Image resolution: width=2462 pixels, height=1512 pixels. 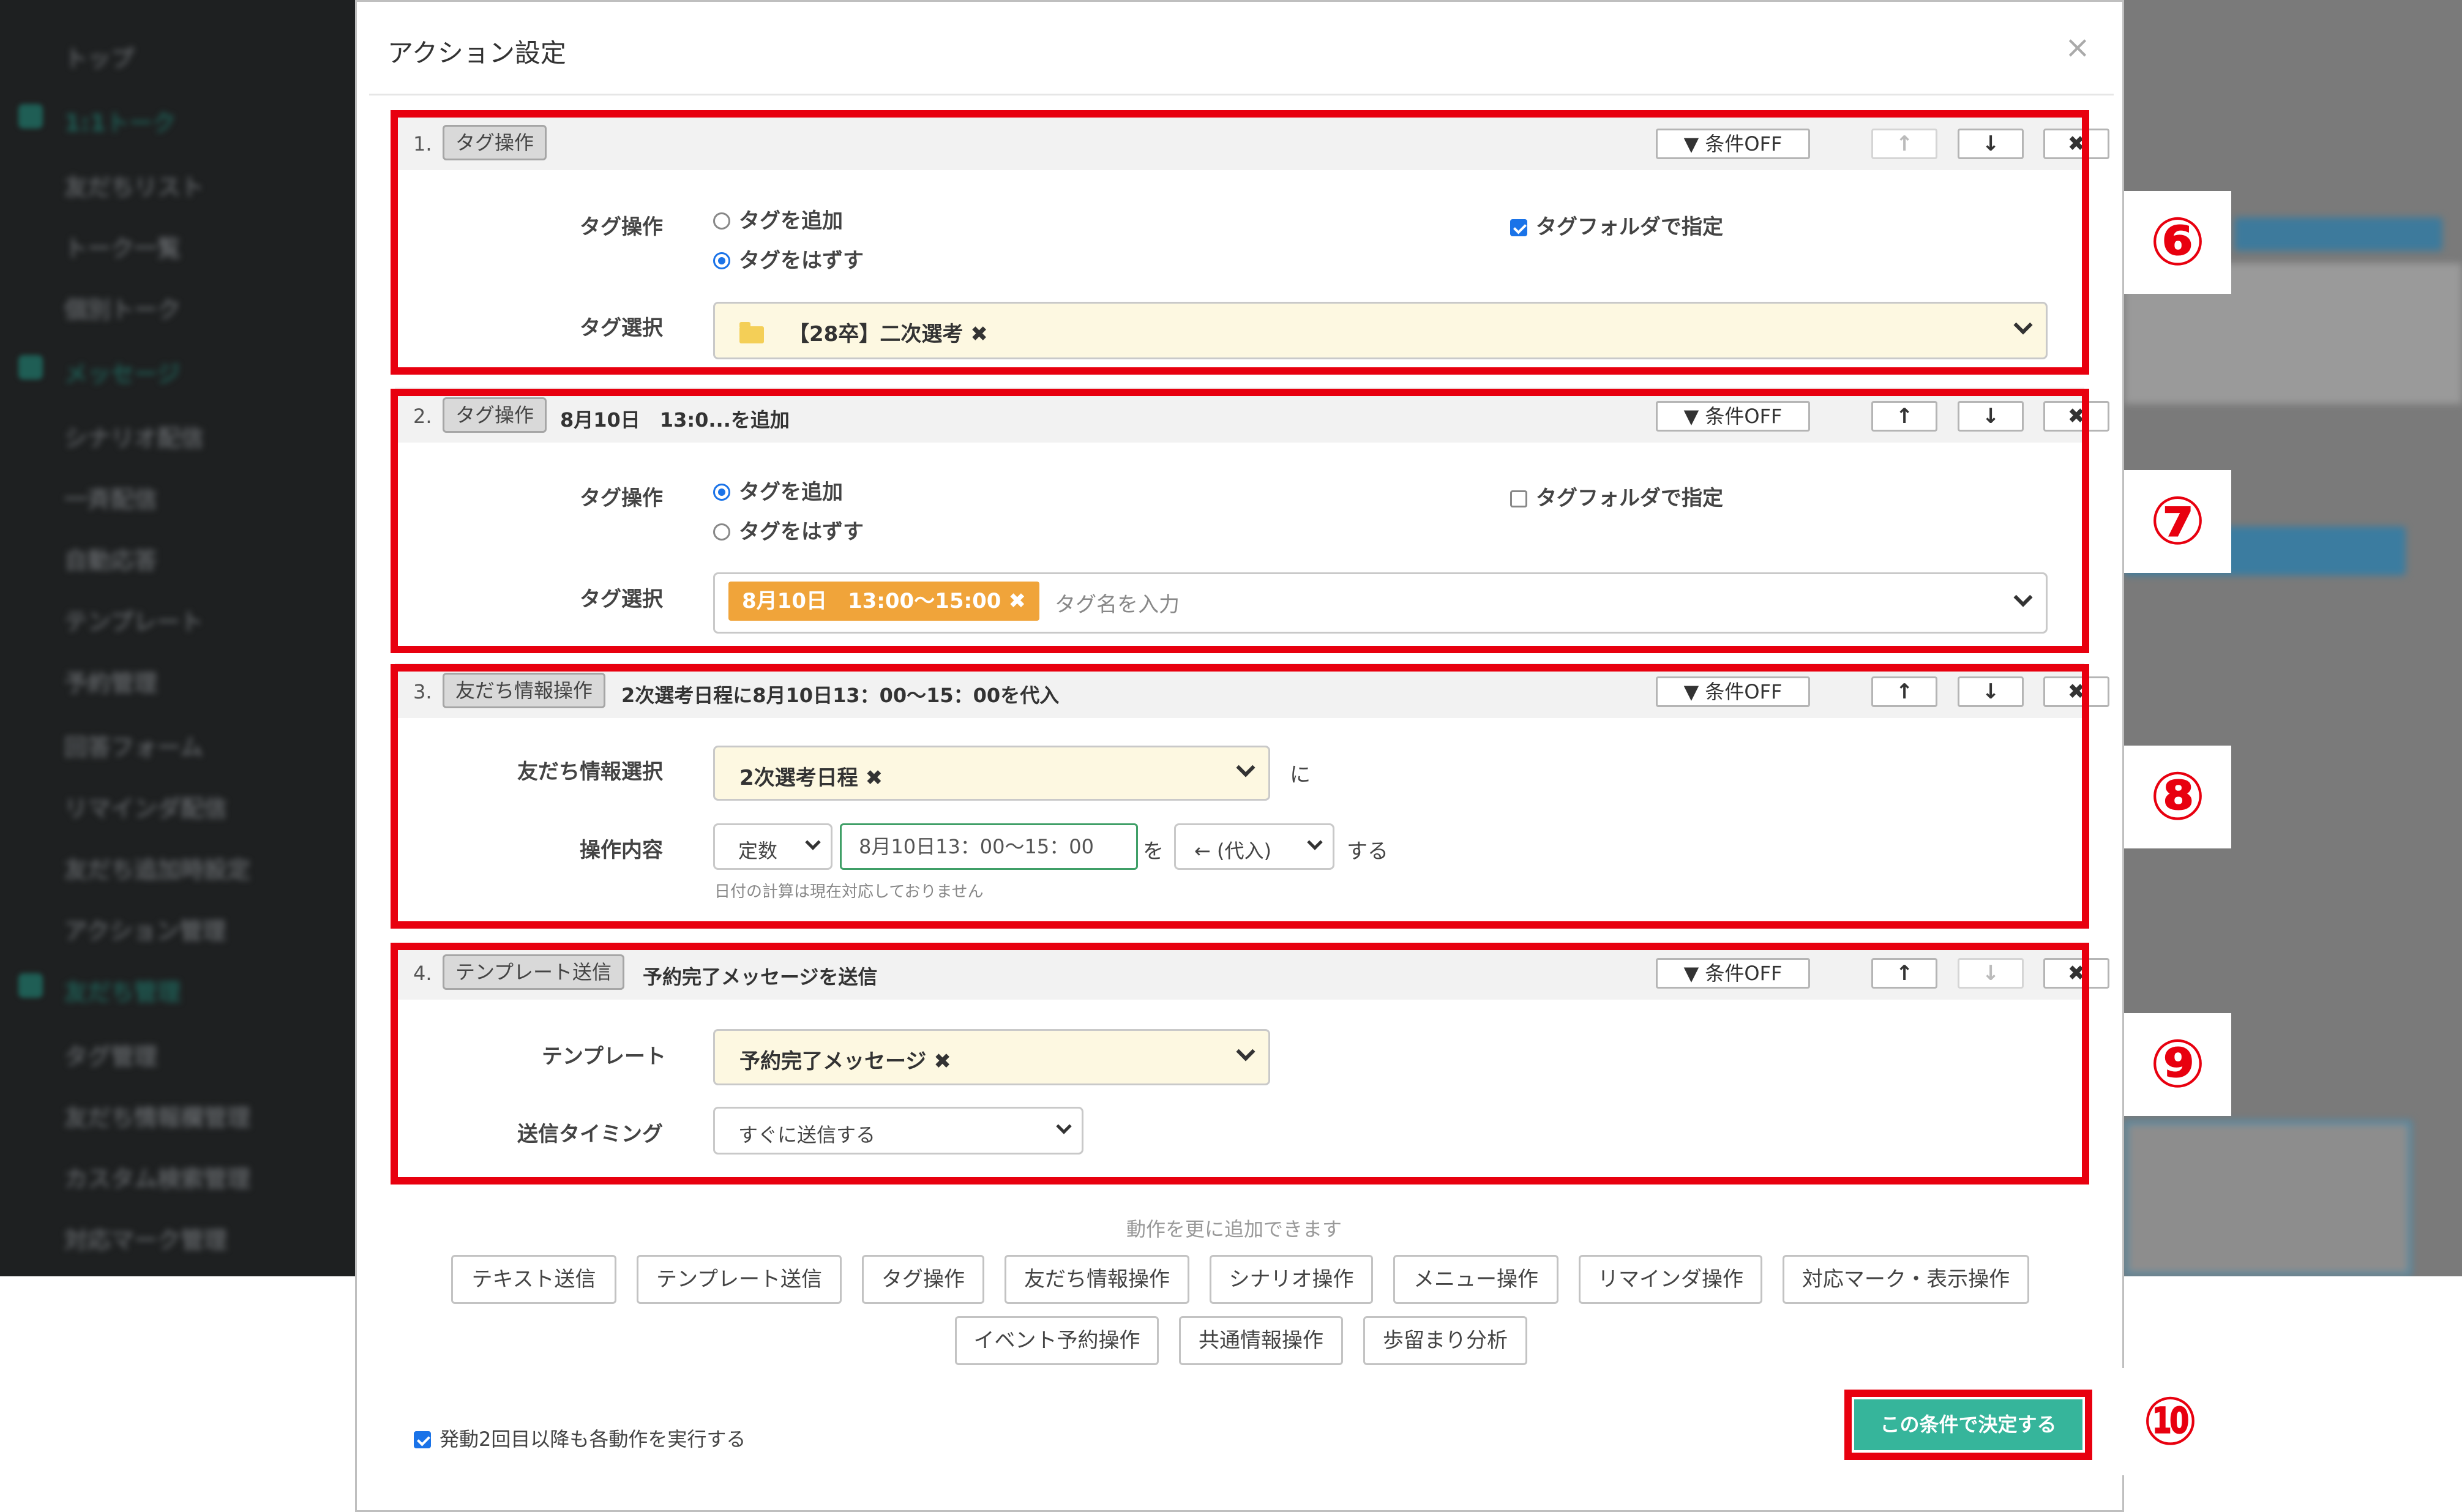 What do you see at coordinates (533, 1279) in the screenshot?
I see `add-text-send-button: テキスト送信` at bounding box center [533, 1279].